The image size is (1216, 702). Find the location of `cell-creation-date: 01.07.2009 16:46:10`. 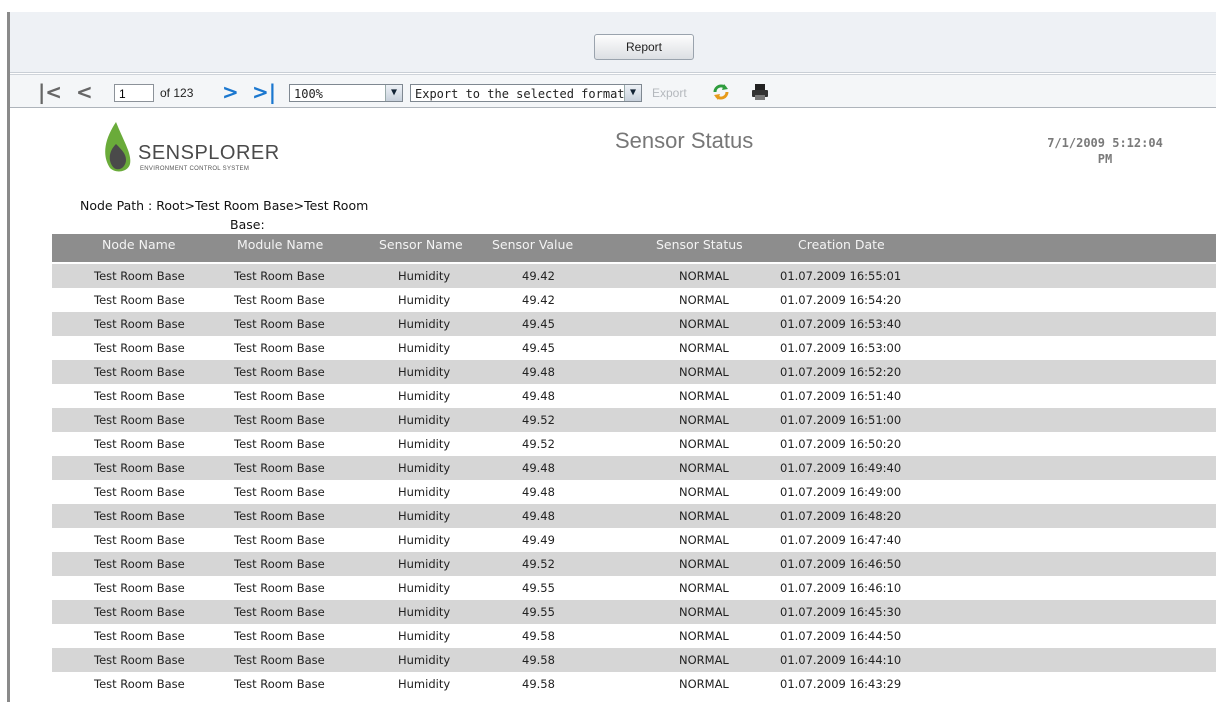

cell-creation-date: 01.07.2009 16:46:10 is located at coordinates (841, 588).